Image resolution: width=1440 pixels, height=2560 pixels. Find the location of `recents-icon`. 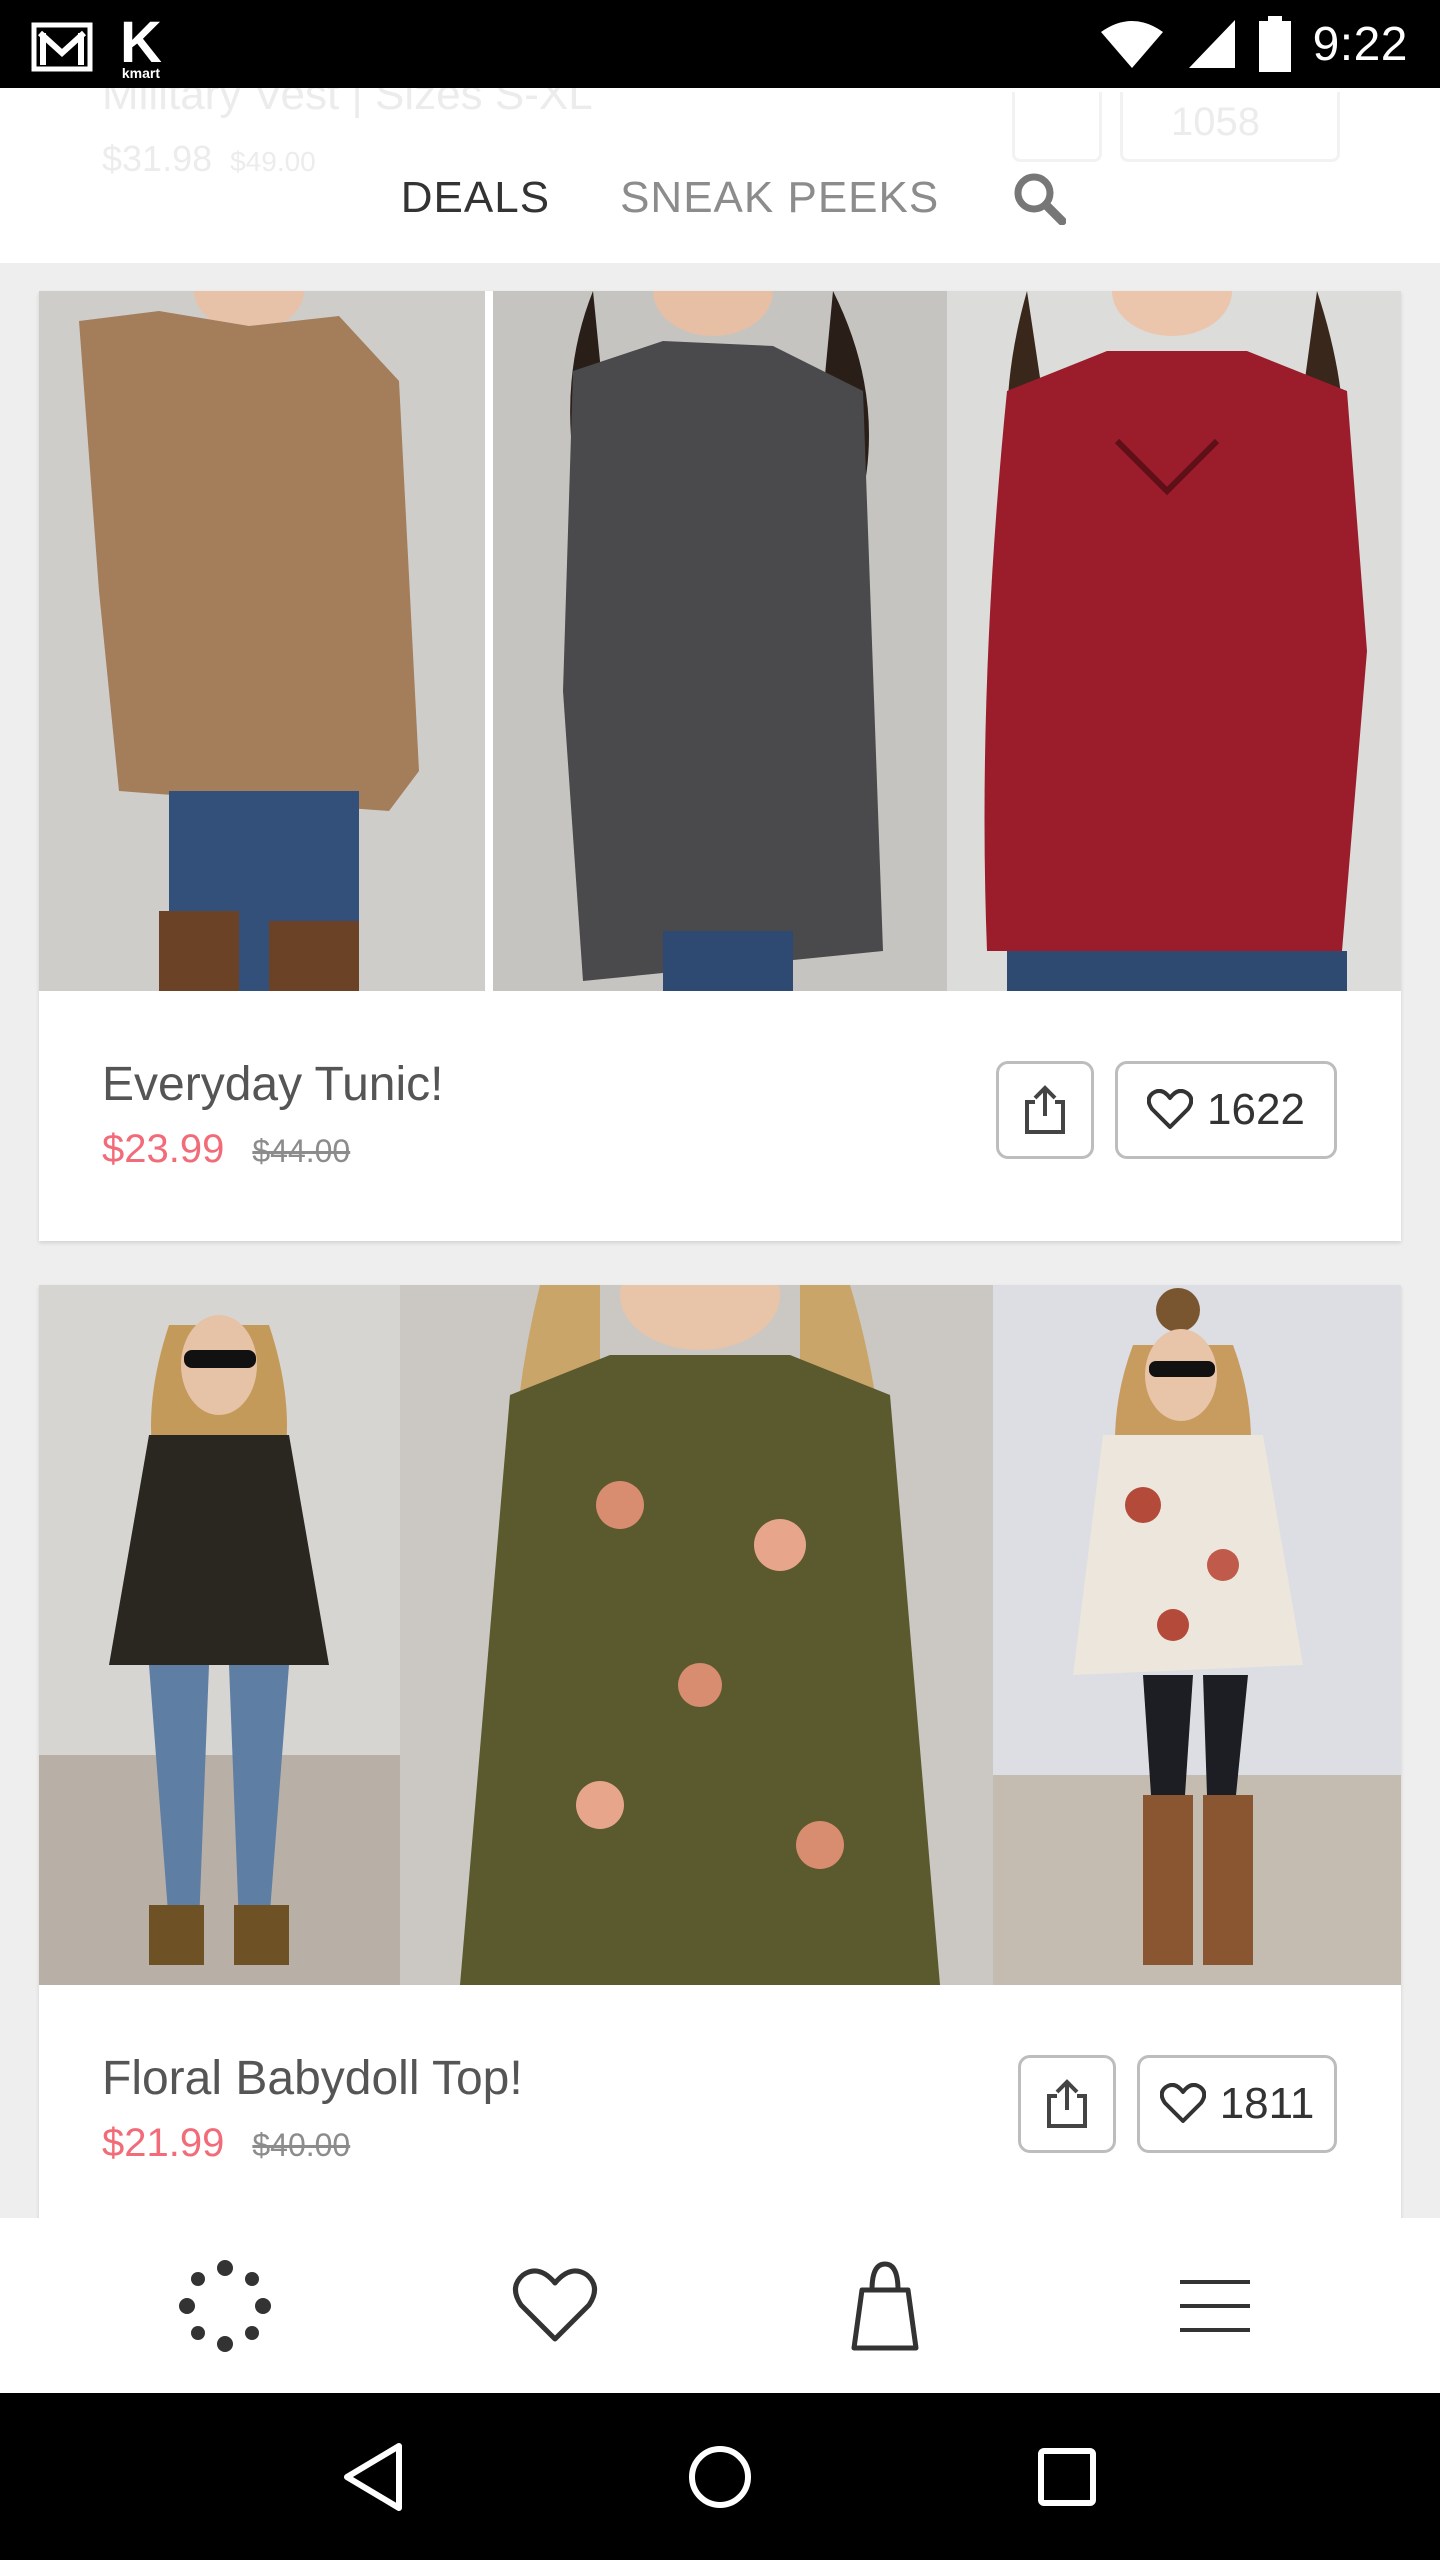

recents-icon is located at coordinates (1066, 2476).